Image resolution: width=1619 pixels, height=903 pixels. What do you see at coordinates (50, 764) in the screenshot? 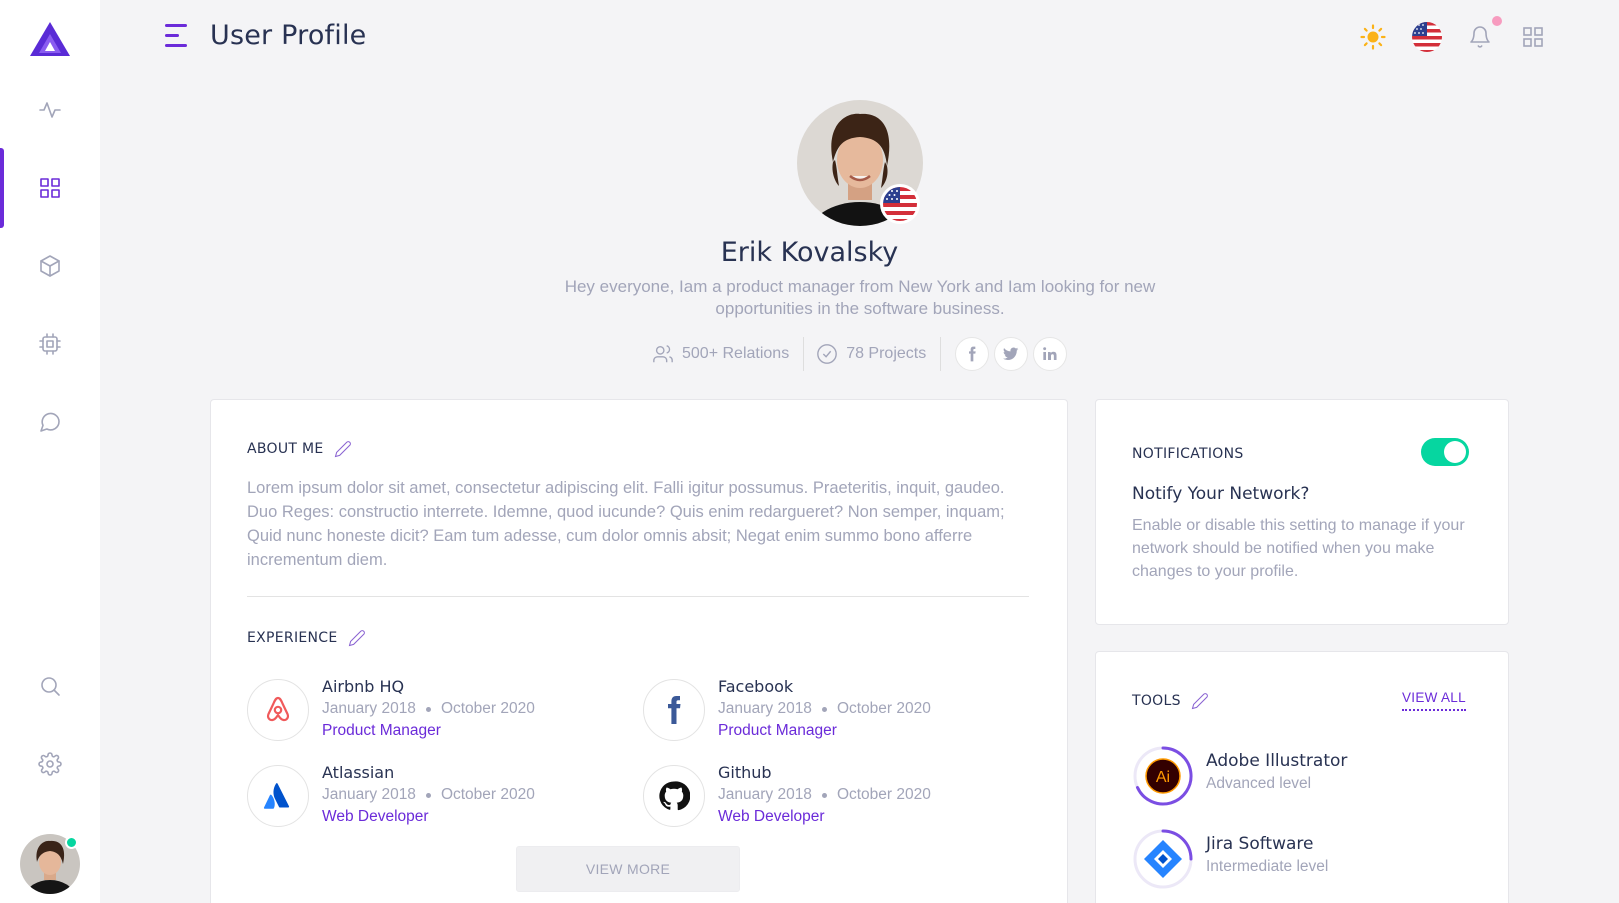
I see `sidebar-item-settings` at bounding box center [50, 764].